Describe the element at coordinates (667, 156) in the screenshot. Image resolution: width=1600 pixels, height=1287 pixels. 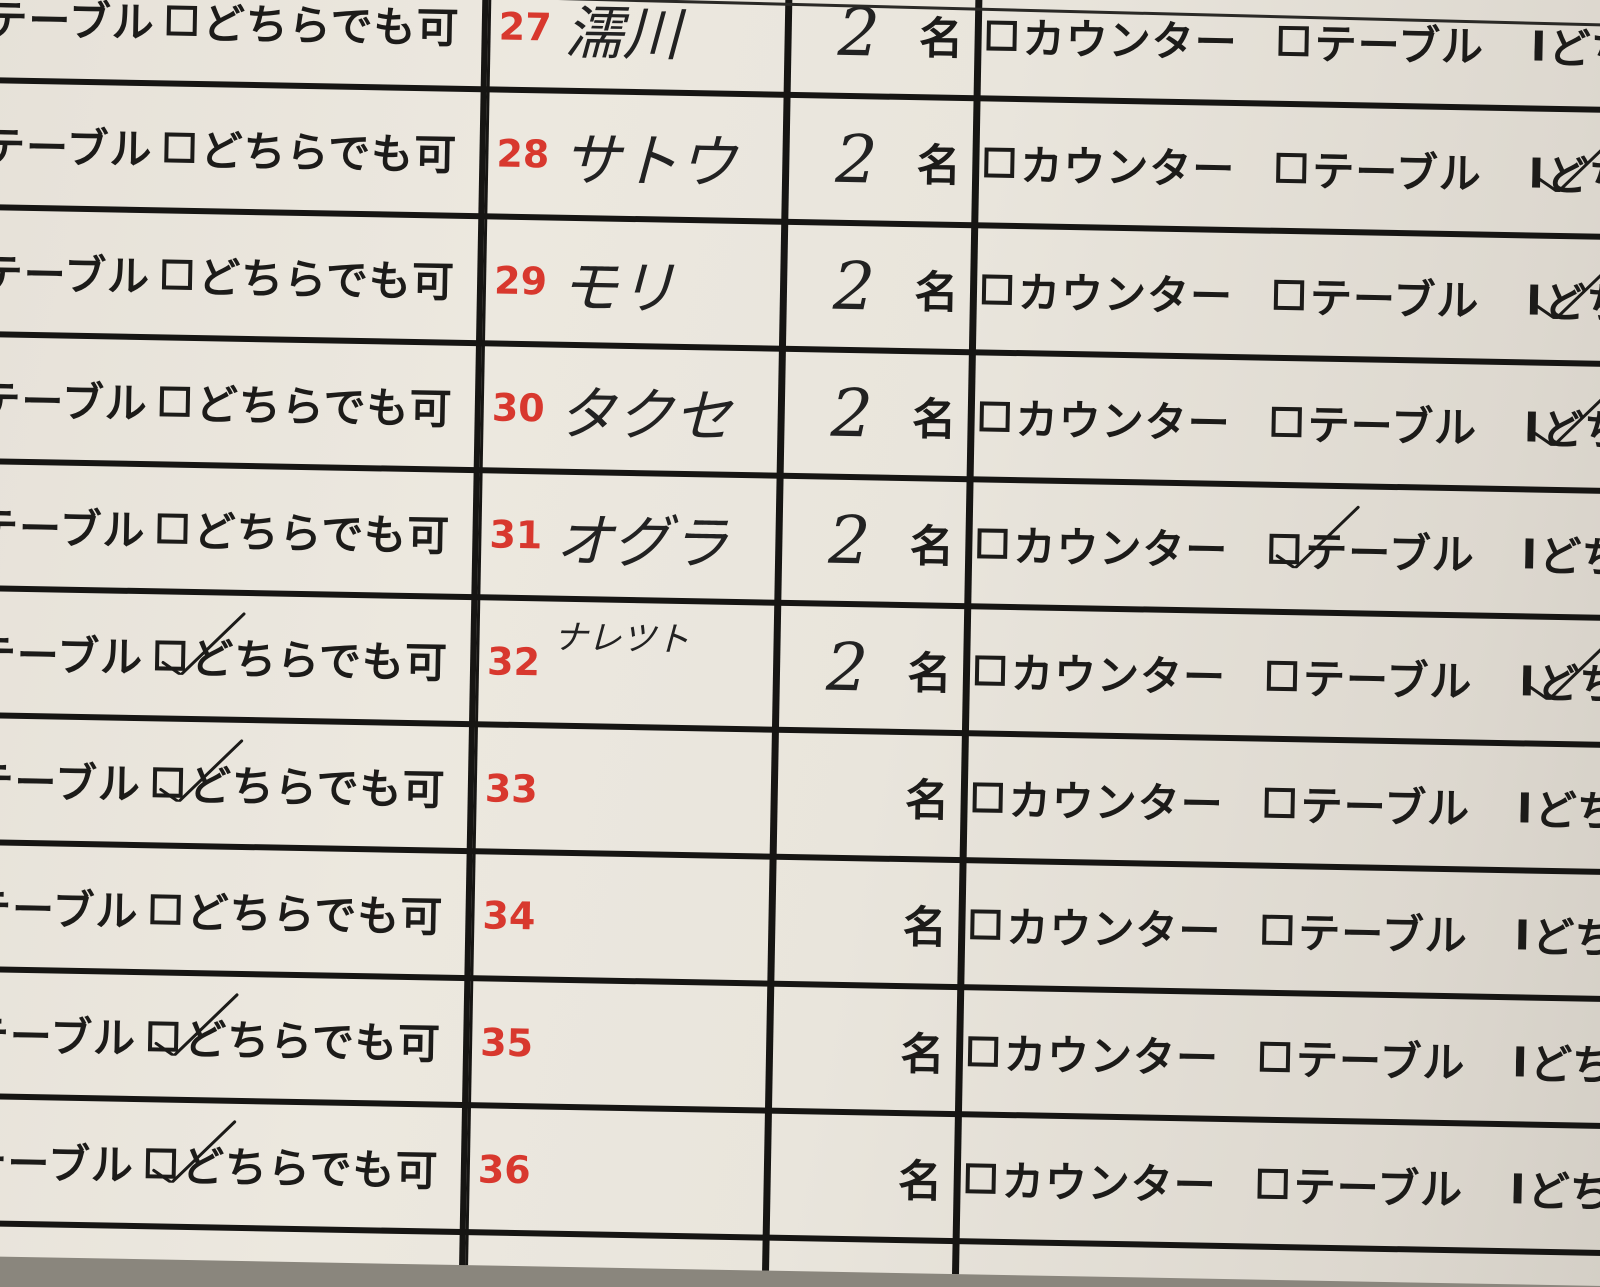
I see `guest-name: サトウ` at that location.